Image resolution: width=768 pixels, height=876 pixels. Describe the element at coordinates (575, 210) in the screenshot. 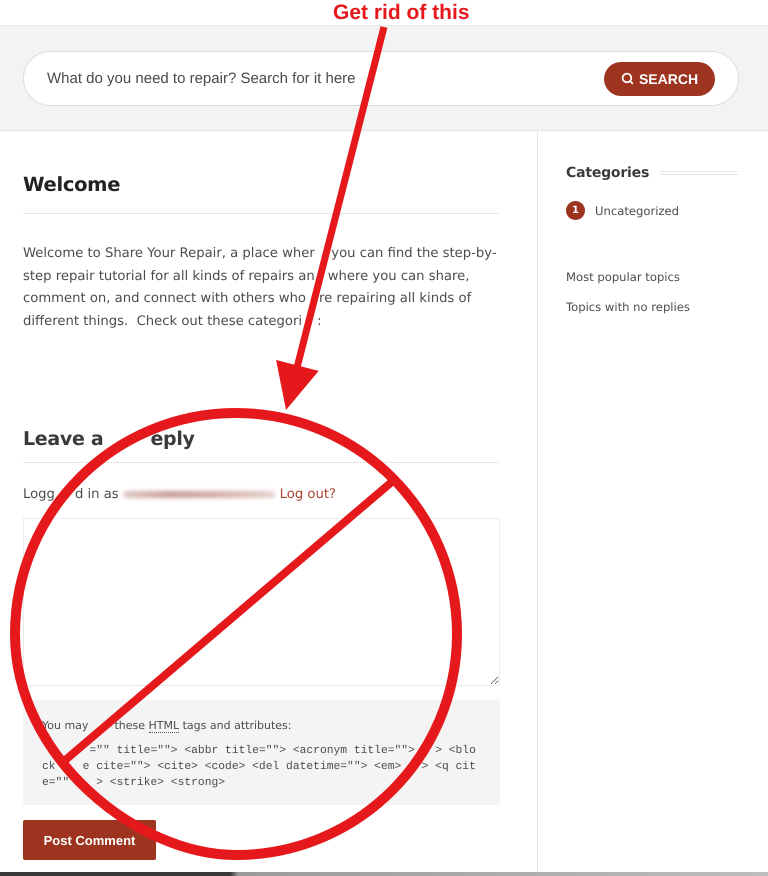

I see `count-badge: 1` at that location.